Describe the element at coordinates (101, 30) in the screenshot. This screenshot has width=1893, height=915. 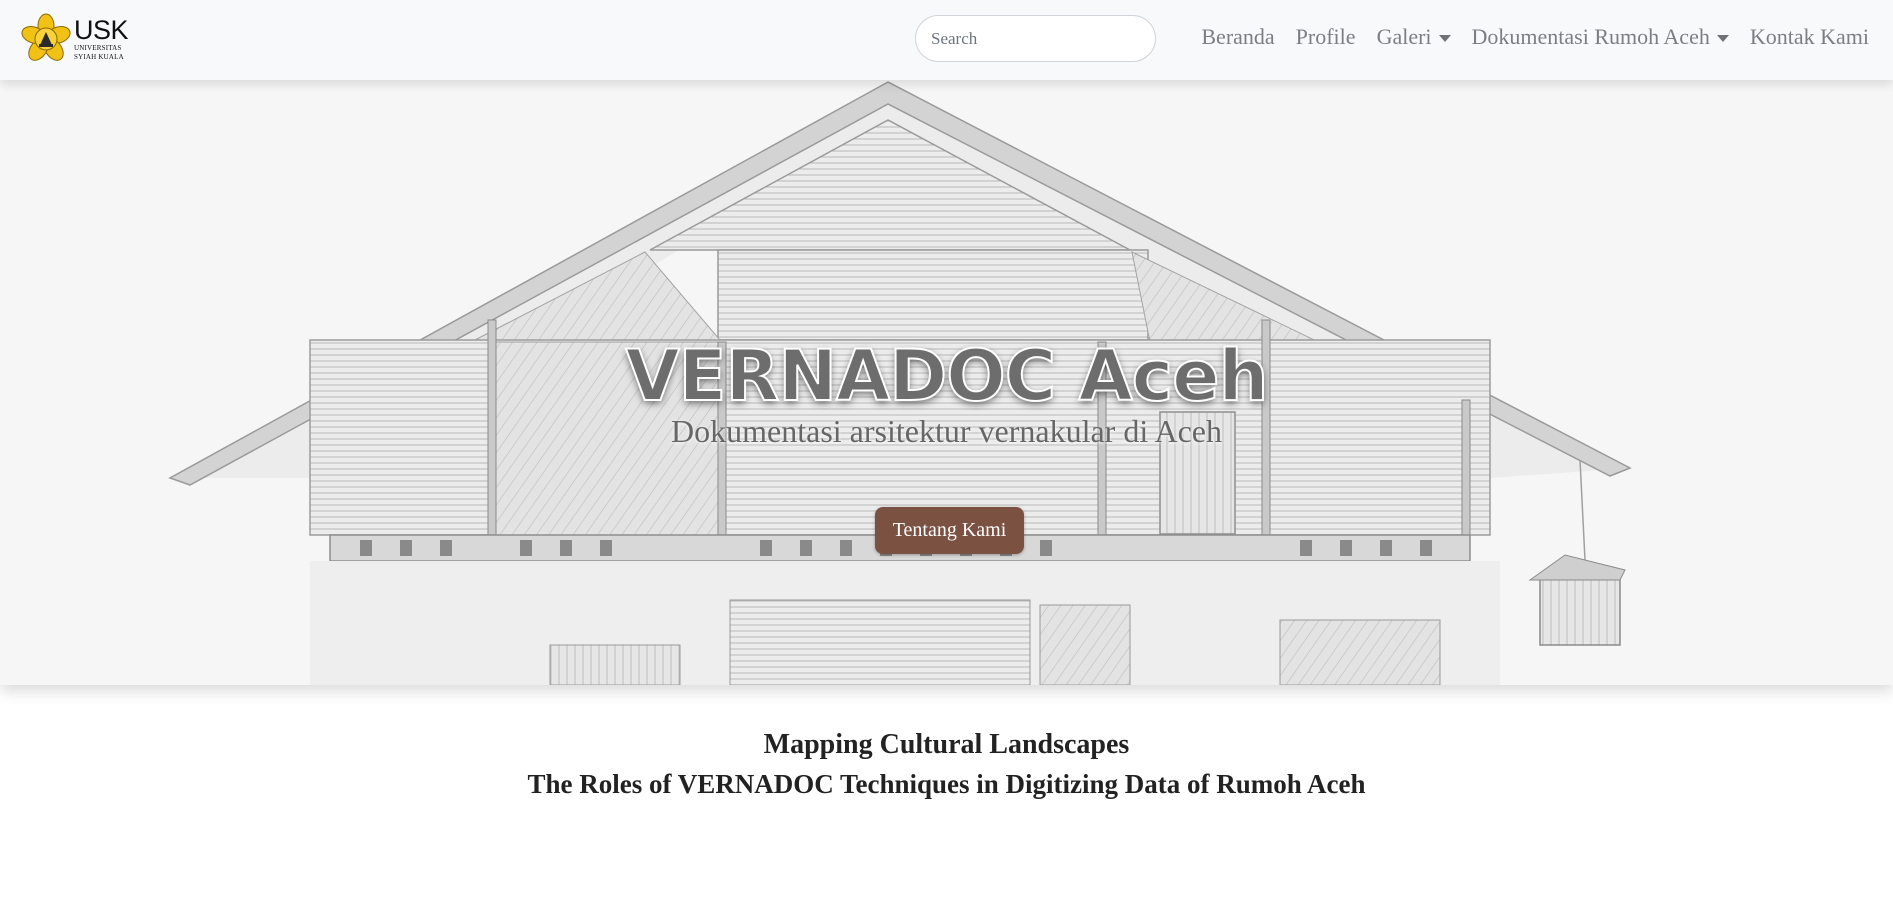
I see `brand-name: USK` at that location.